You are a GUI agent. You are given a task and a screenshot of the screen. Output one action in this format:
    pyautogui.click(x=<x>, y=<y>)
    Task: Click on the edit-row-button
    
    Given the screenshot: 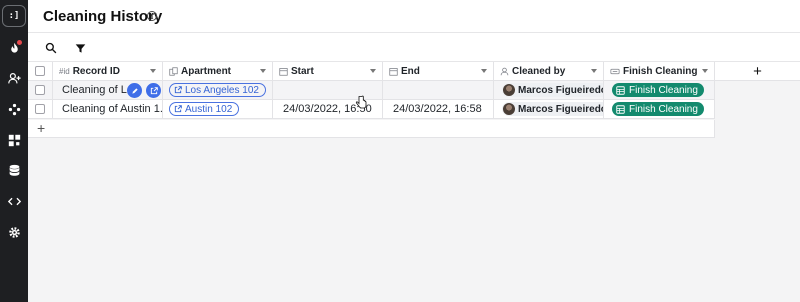 What is the action you would take?
    pyautogui.click(x=134, y=90)
    